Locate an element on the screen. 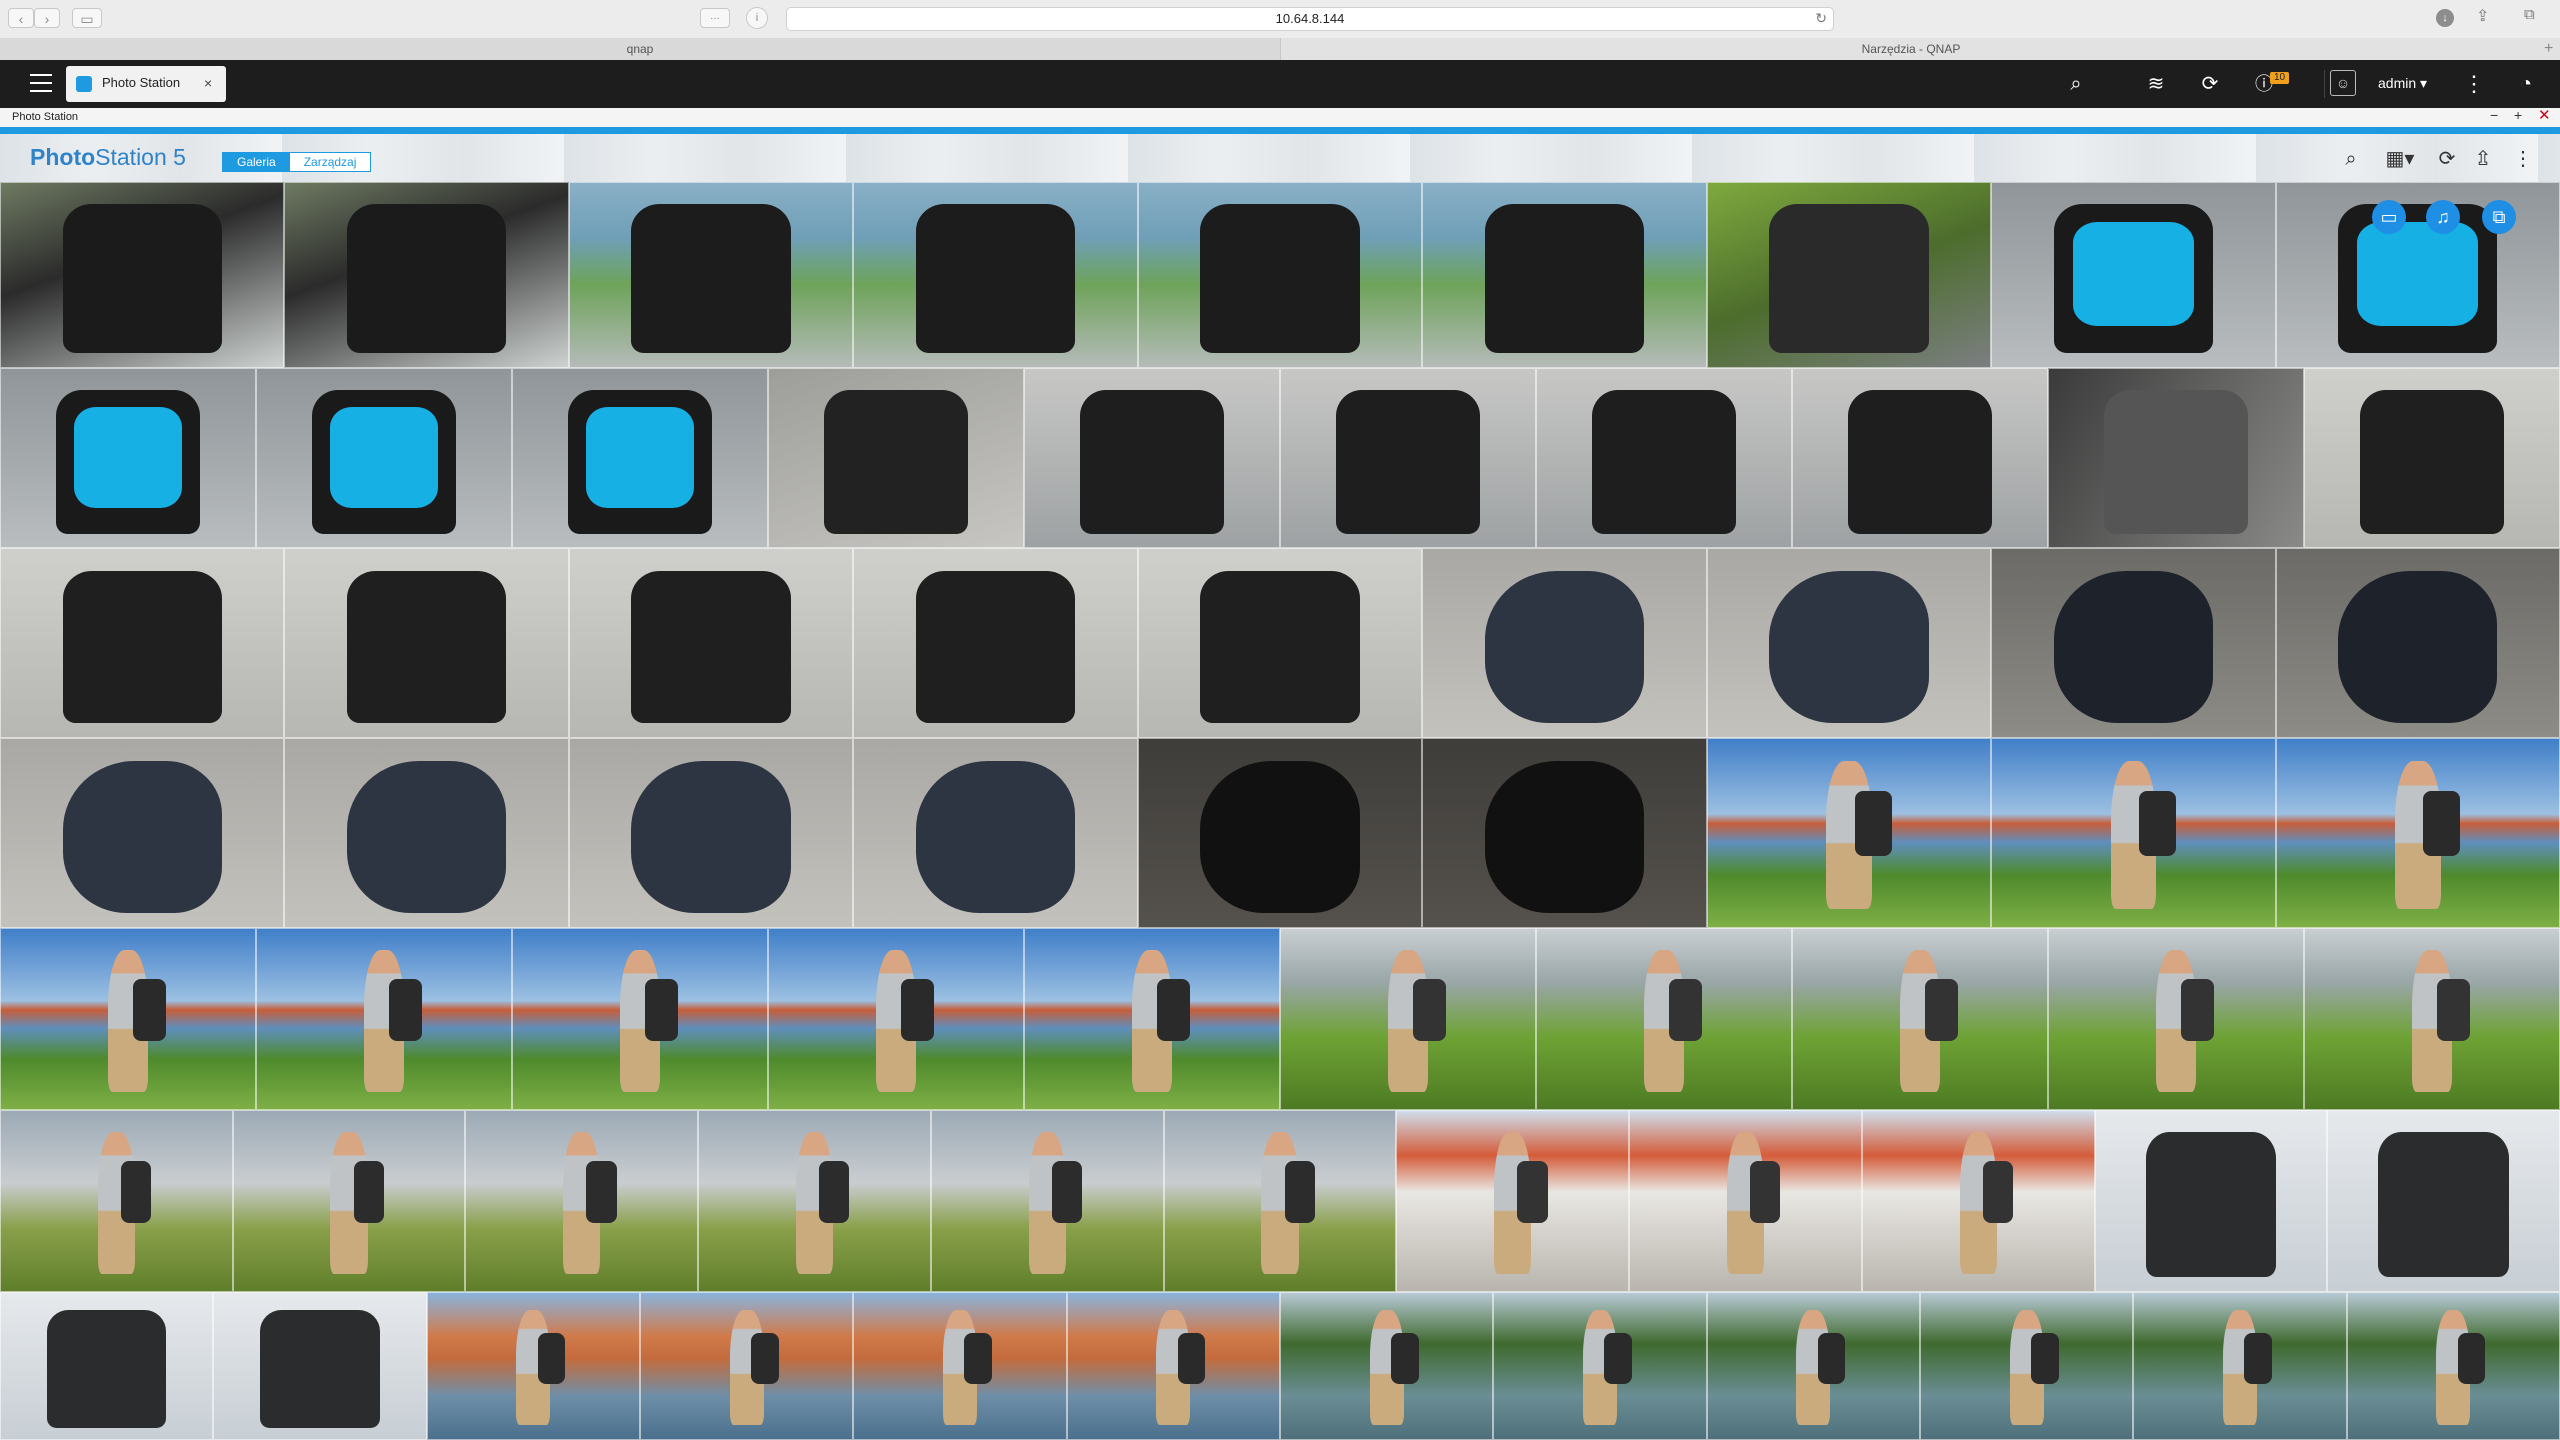  grid-view-icon: ▦▾ is located at coordinates (2400, 159).